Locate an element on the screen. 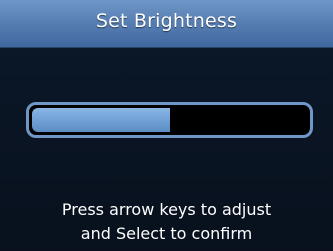 The height and width of the screenshot is (251, 333). instruction-line-2: and Select to confirm is located at coordinates (166, 233).